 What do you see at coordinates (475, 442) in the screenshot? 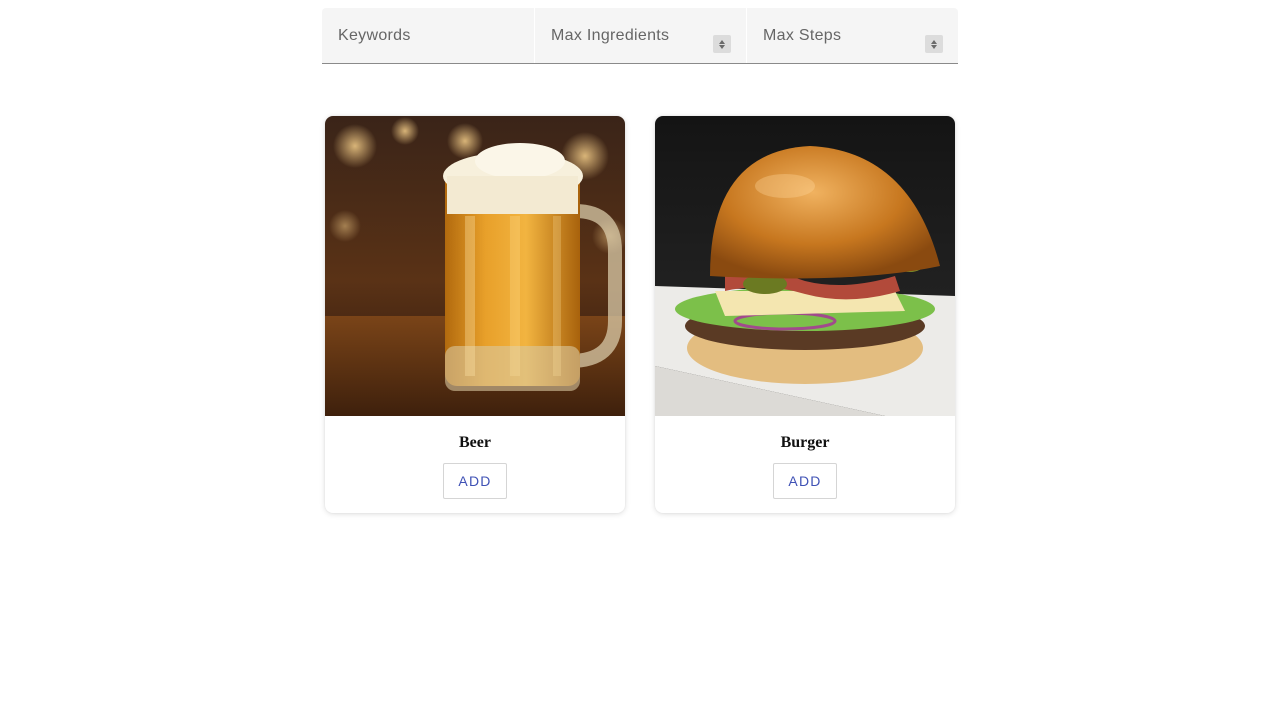
I see `recipe-title: Beer` at bounding box center [475, 442].